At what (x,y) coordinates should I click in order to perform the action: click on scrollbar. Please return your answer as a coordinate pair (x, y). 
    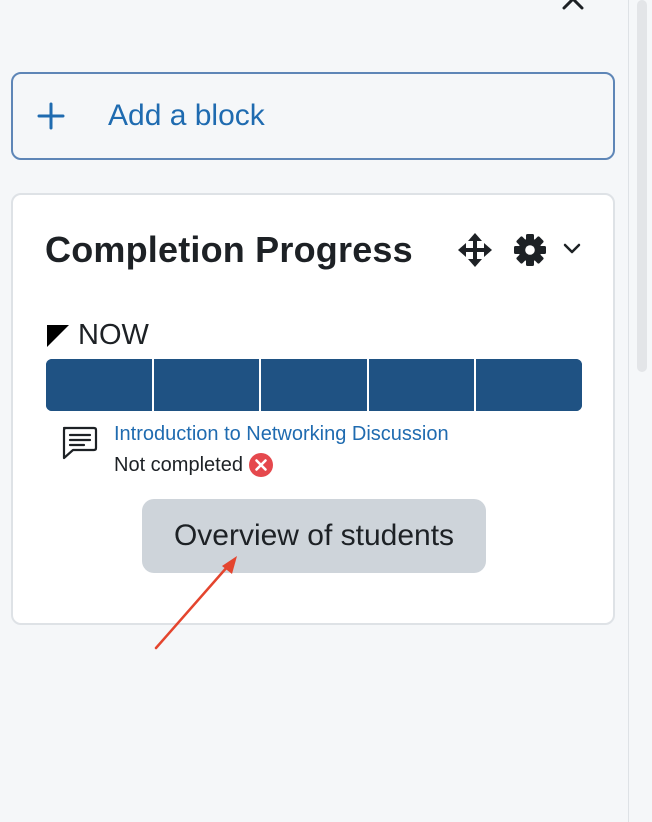
    Looking at the image, I should click on (640, 411).